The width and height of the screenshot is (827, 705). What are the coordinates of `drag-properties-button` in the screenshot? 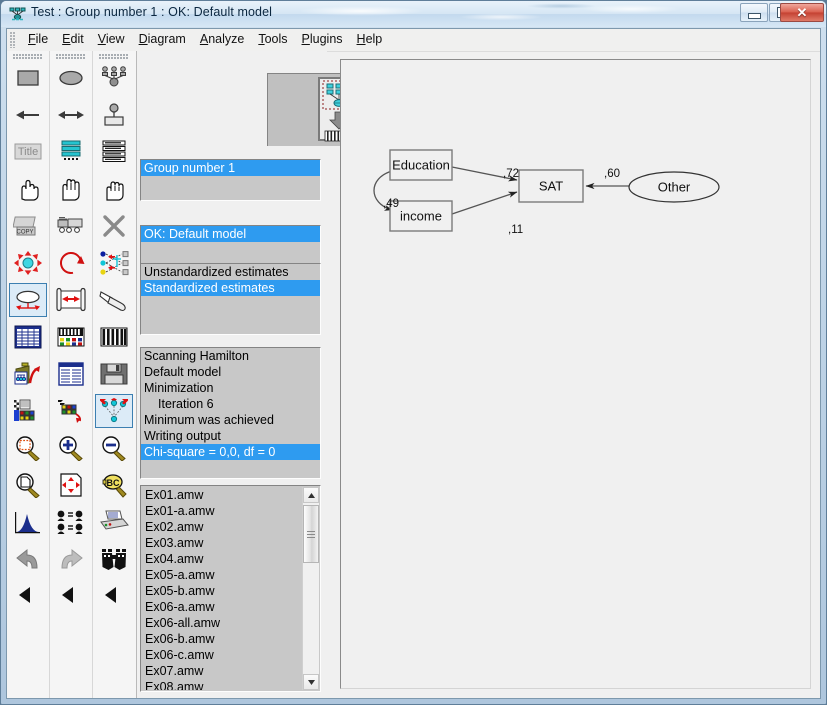 It's located at (71, 411).